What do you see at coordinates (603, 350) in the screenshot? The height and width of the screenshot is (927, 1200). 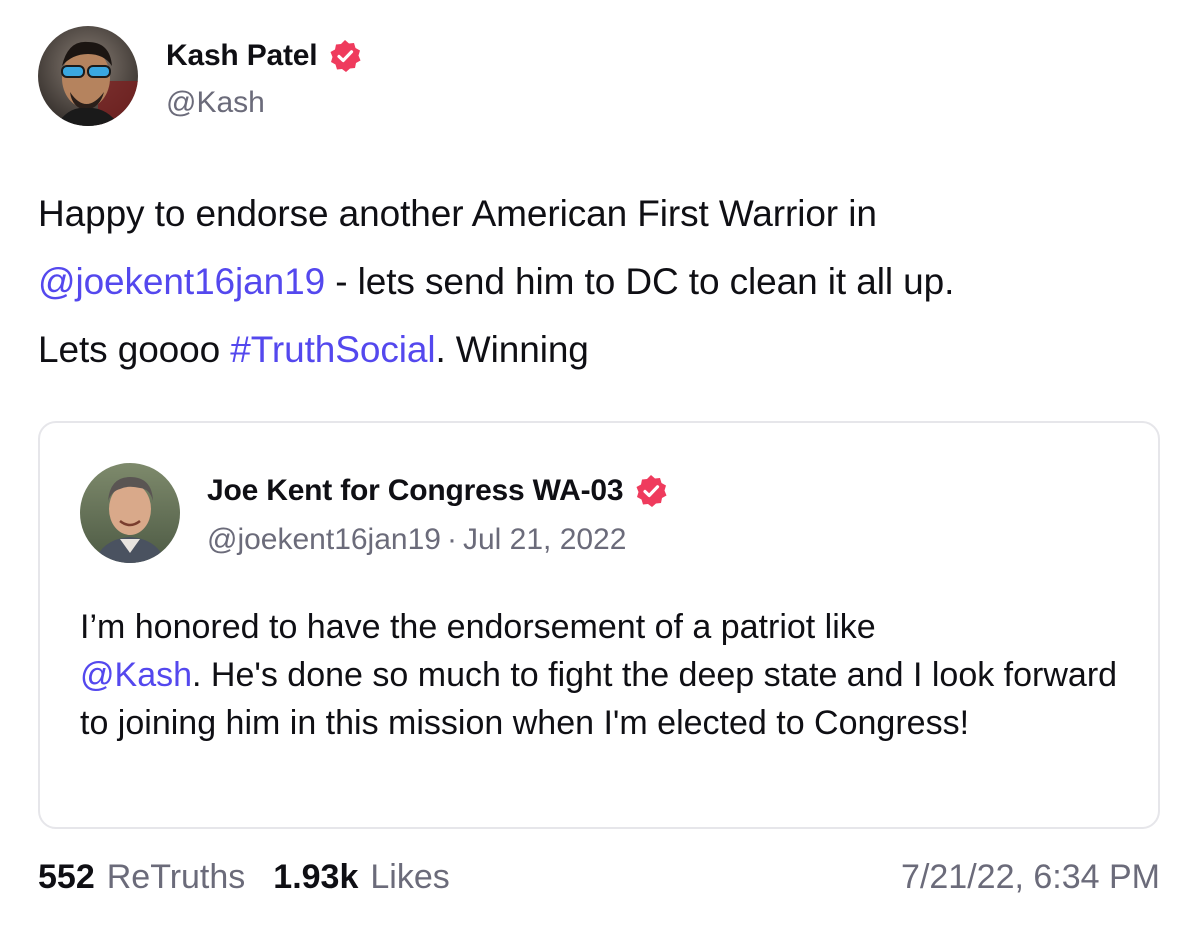 I see `post-text-line-3: Lets goooo #TruthSocial. Winning` at bounding box center [603, 350].